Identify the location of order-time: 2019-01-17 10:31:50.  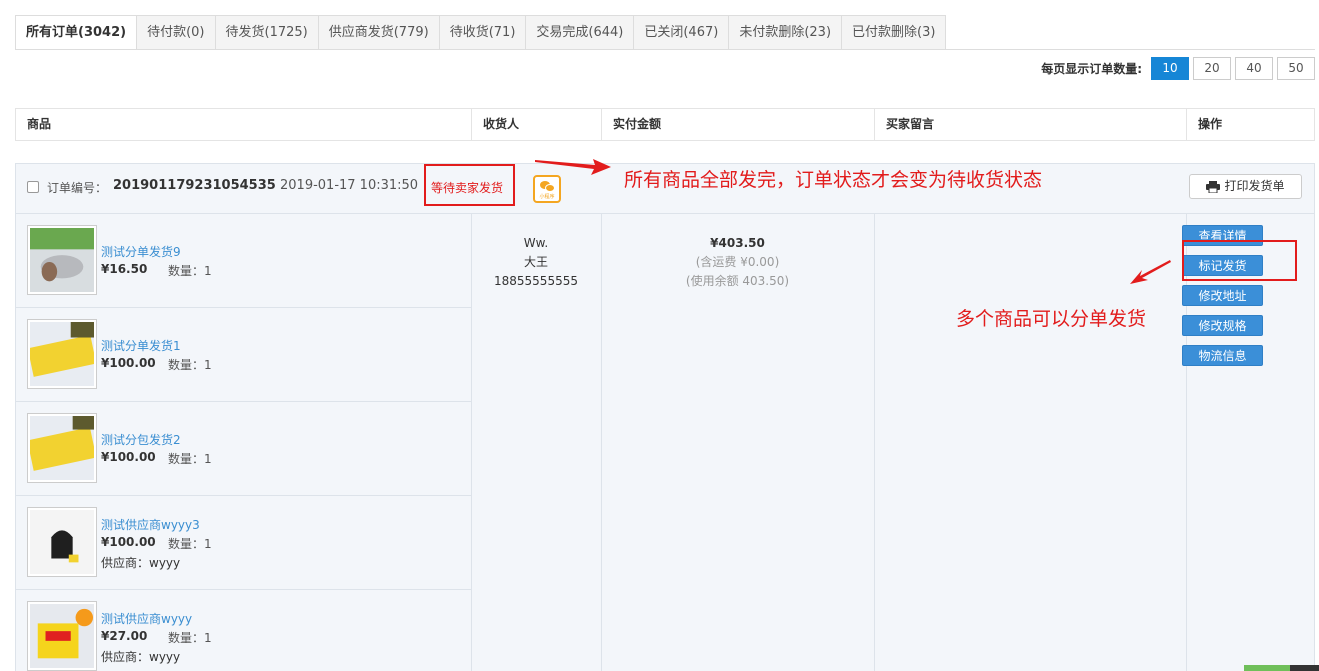
(349, 185).